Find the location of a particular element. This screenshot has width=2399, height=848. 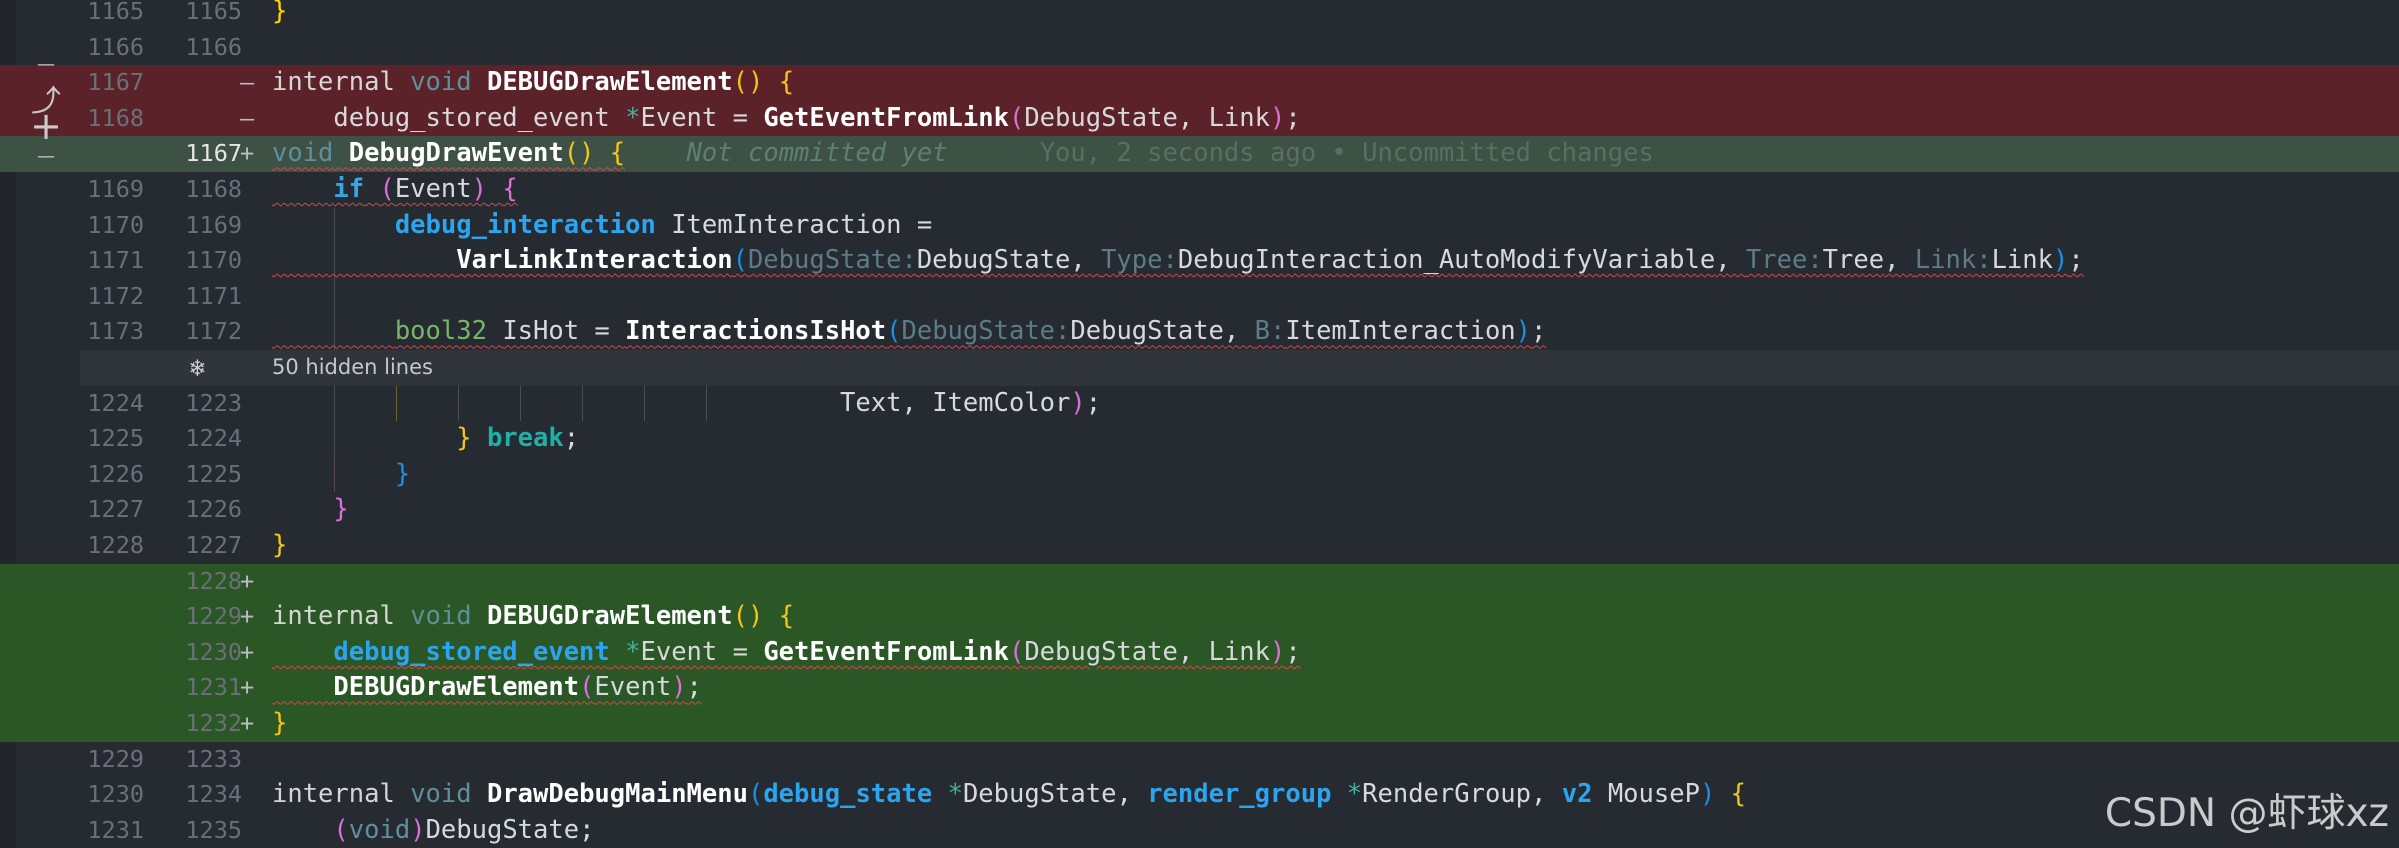

code-line: 1227 1226 } is located at coordinates (1199, 510).